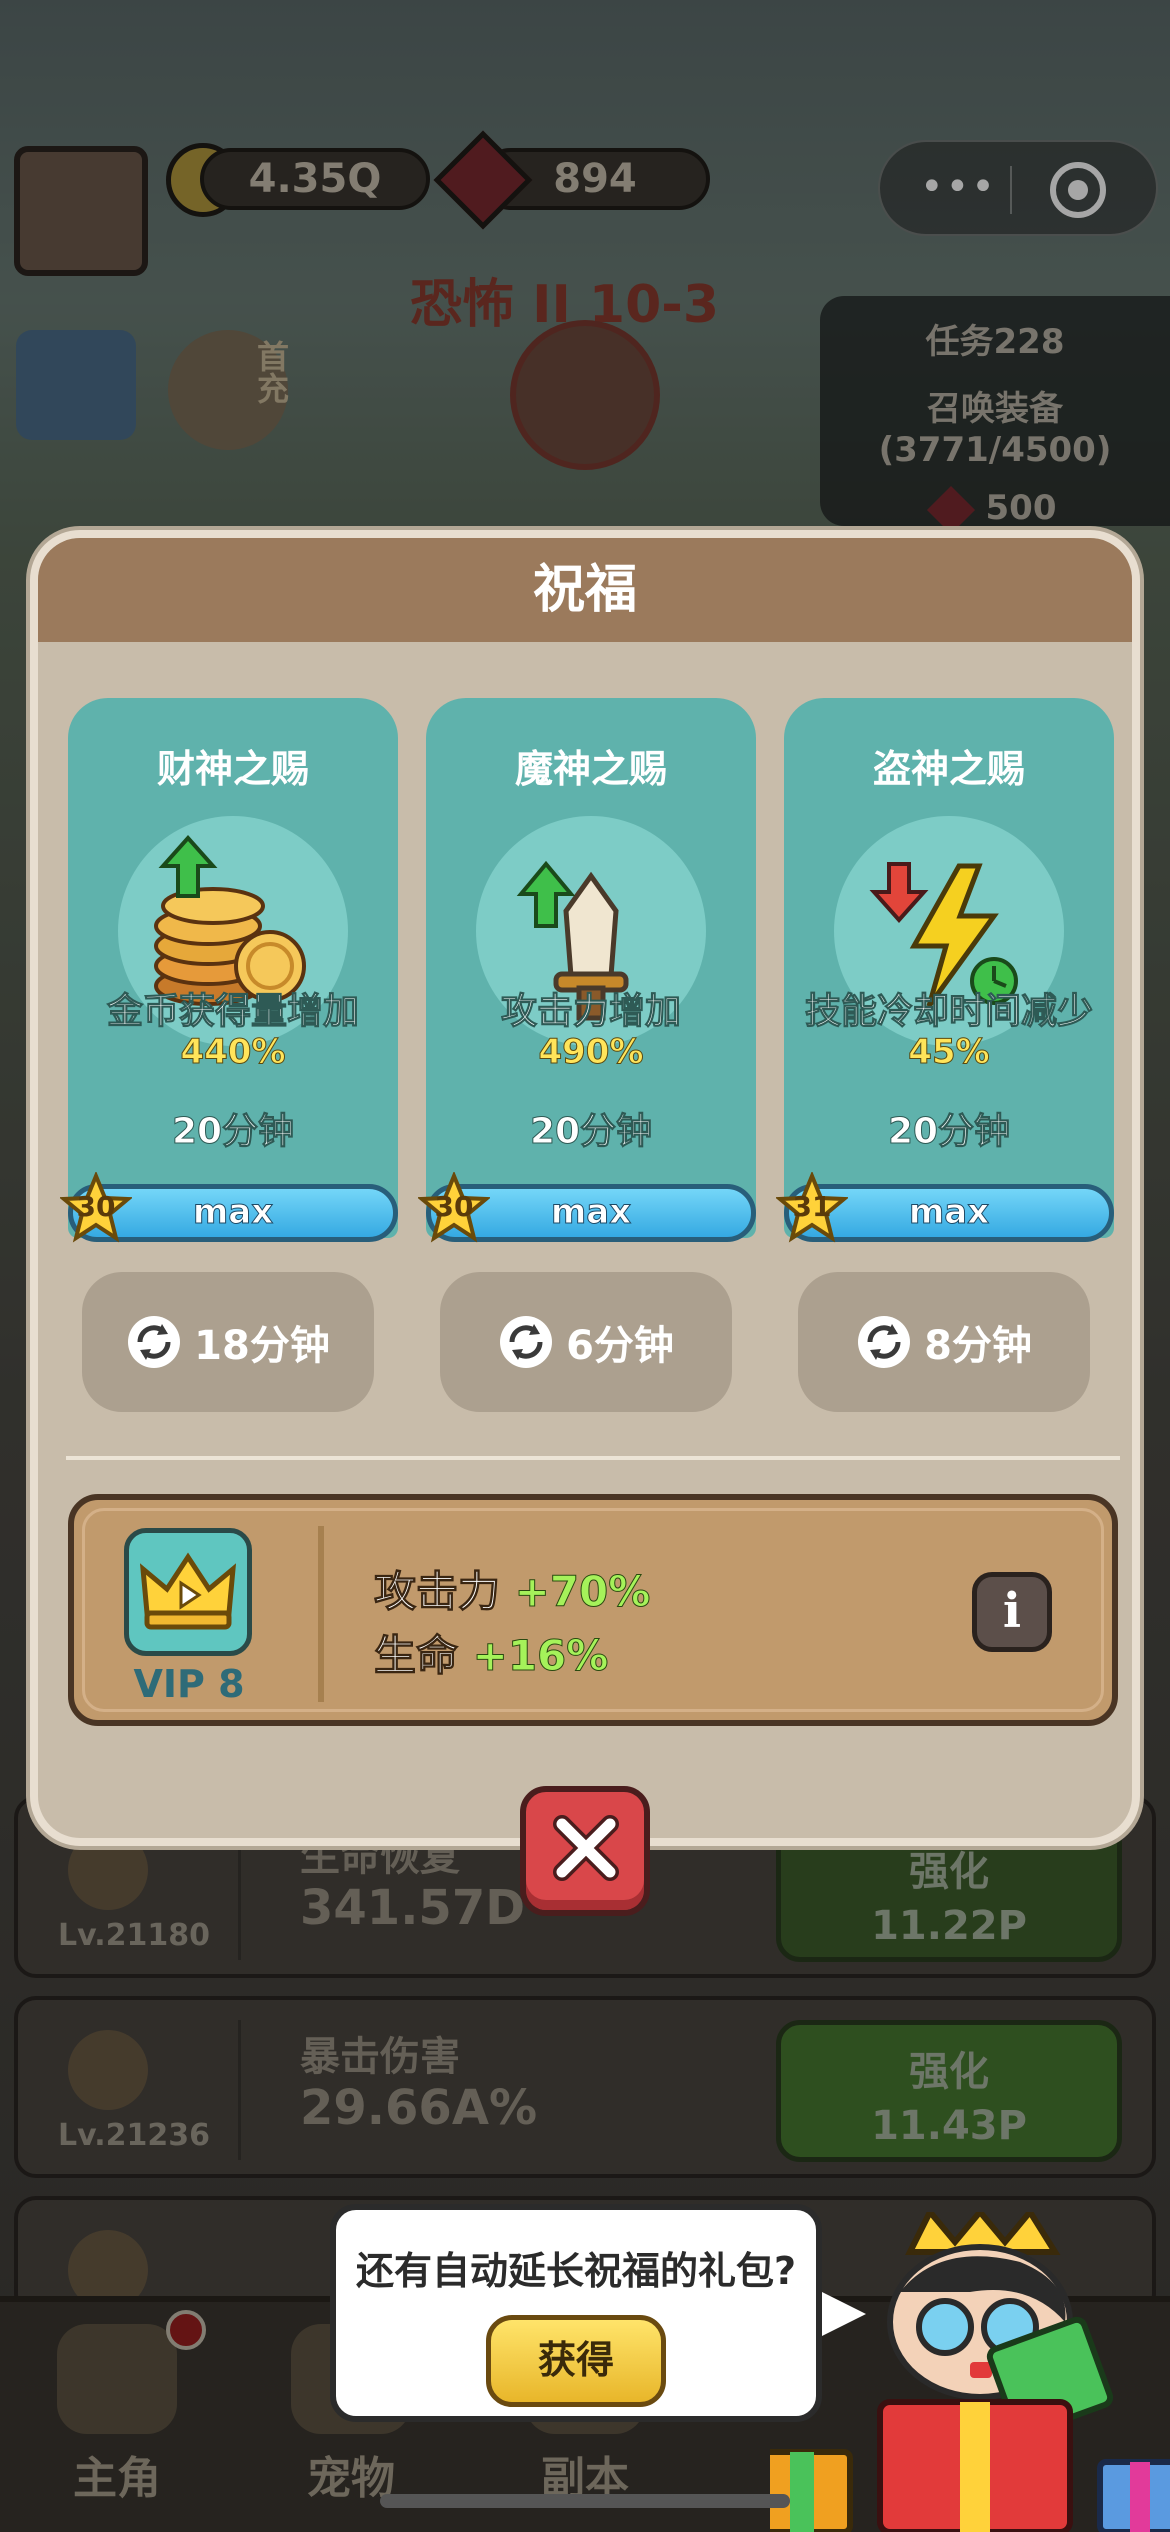  I want to click on card-effect: 技能冷却时间减少, so click(948, 1012).